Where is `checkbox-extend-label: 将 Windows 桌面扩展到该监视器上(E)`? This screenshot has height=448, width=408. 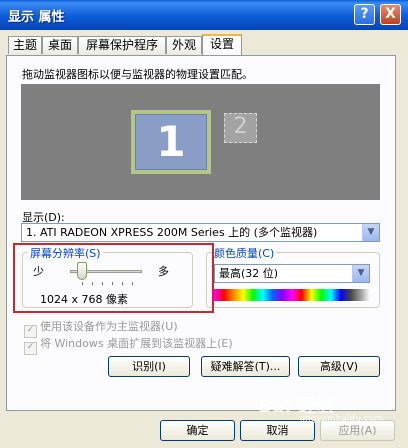 checkbox-extend-label: 将 Windows 桌面扩展到该监视器上(E) is located at coordinates (136, 343).